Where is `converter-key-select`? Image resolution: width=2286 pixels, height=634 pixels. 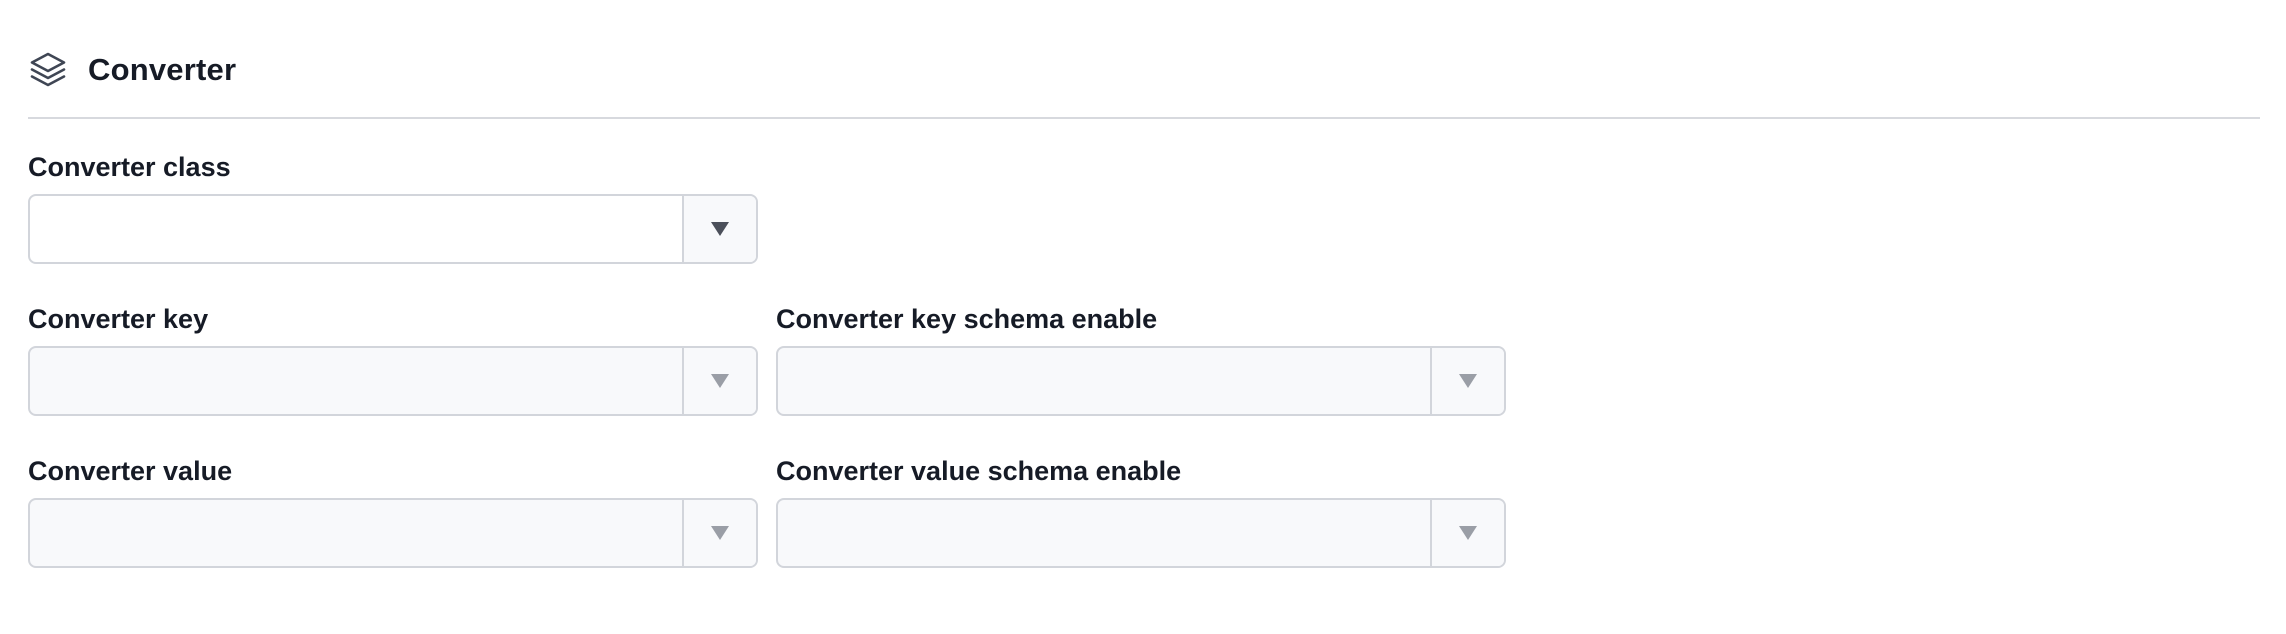 converter-key-select is located at coordinates (393, 381).